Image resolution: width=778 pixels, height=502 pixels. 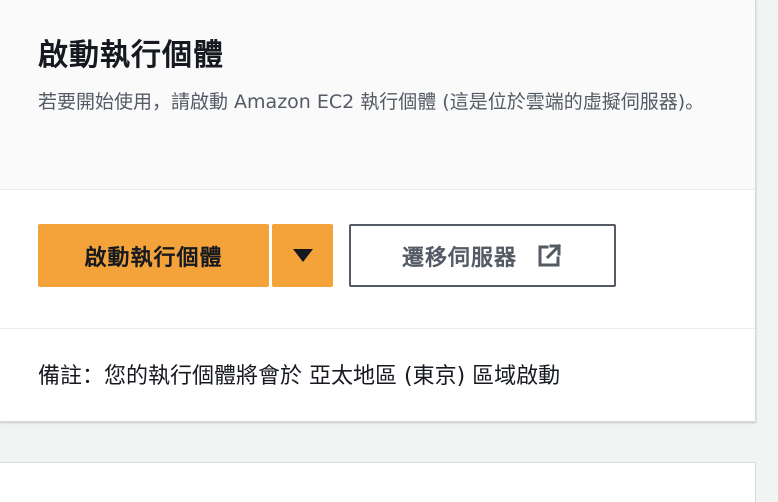 I want to click on caret-down-icon, so click(x=302, y=255).